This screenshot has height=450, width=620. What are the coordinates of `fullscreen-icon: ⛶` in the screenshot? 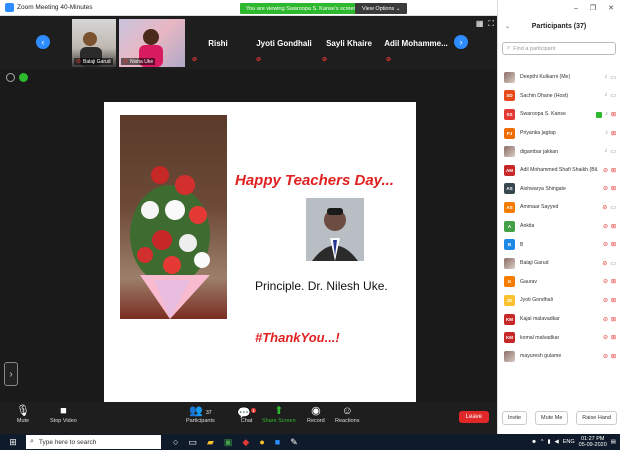 It's located at (491, 24).